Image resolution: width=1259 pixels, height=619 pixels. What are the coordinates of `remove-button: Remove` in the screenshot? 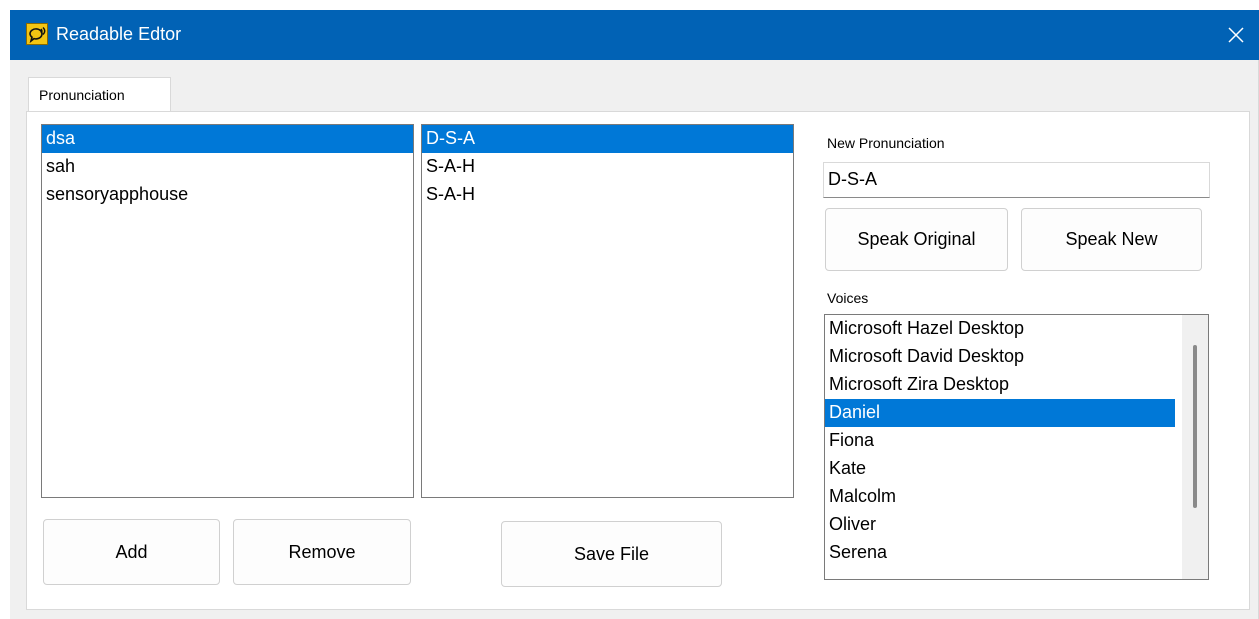 It's located at (322, 552).